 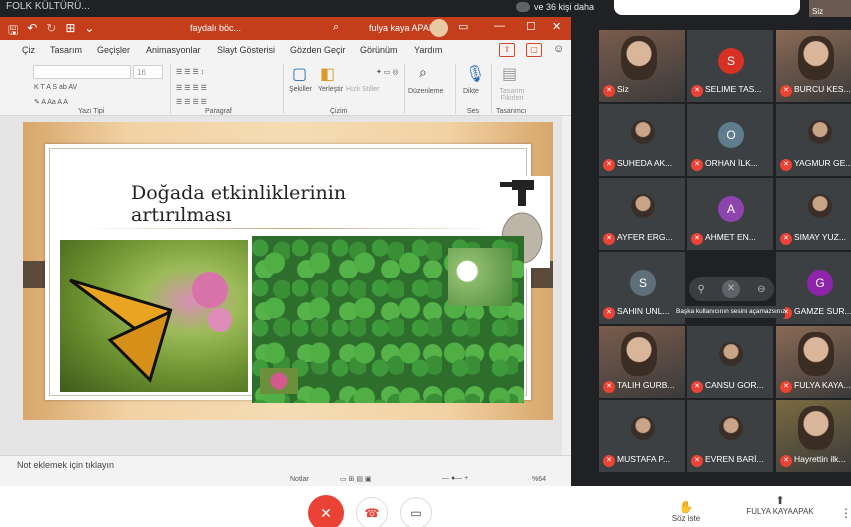 What do you see at coordinates (82, 72) in the screenshot?
I see `font-name-box` at bounding box center [82, 72].